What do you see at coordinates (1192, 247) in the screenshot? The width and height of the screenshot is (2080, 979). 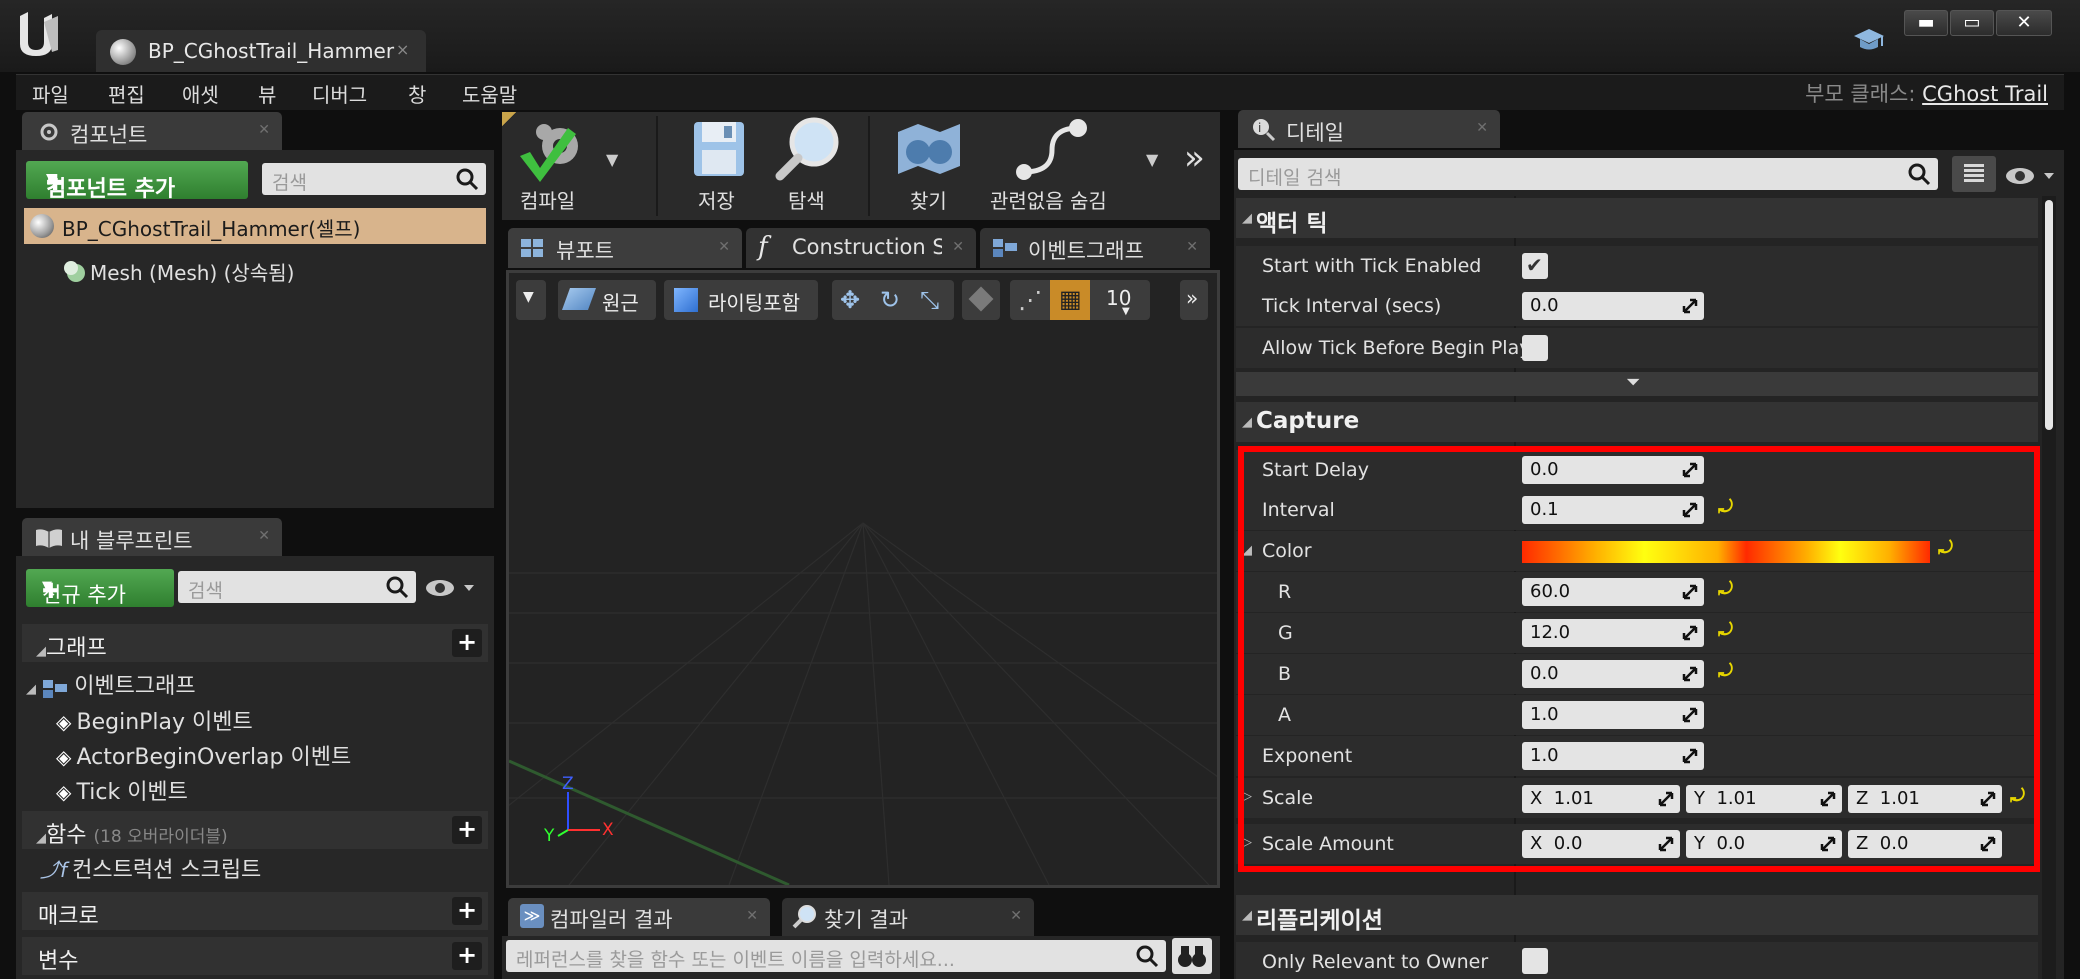 I see `tab-event-graph-close-icon: ✕` at bounding box center [1192, 247].